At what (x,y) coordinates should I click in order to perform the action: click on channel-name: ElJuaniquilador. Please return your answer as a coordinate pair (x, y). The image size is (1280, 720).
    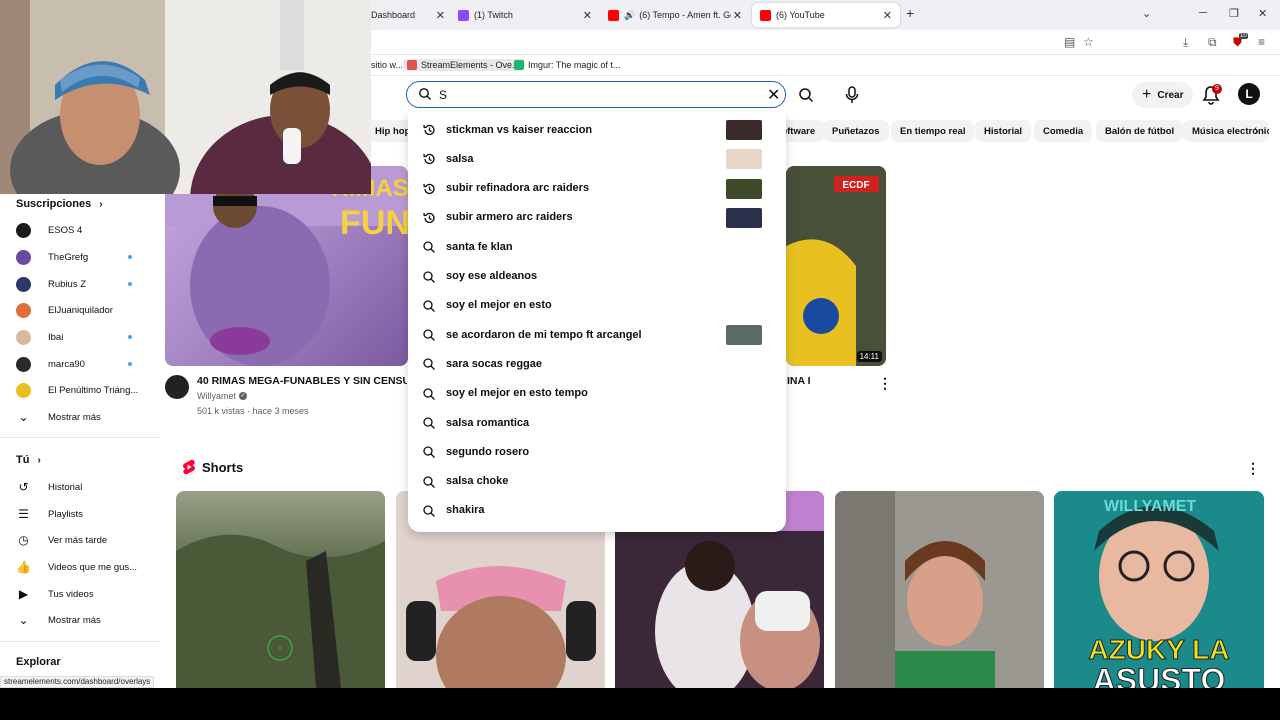
    Looking at the image, I should click on (80, 310).